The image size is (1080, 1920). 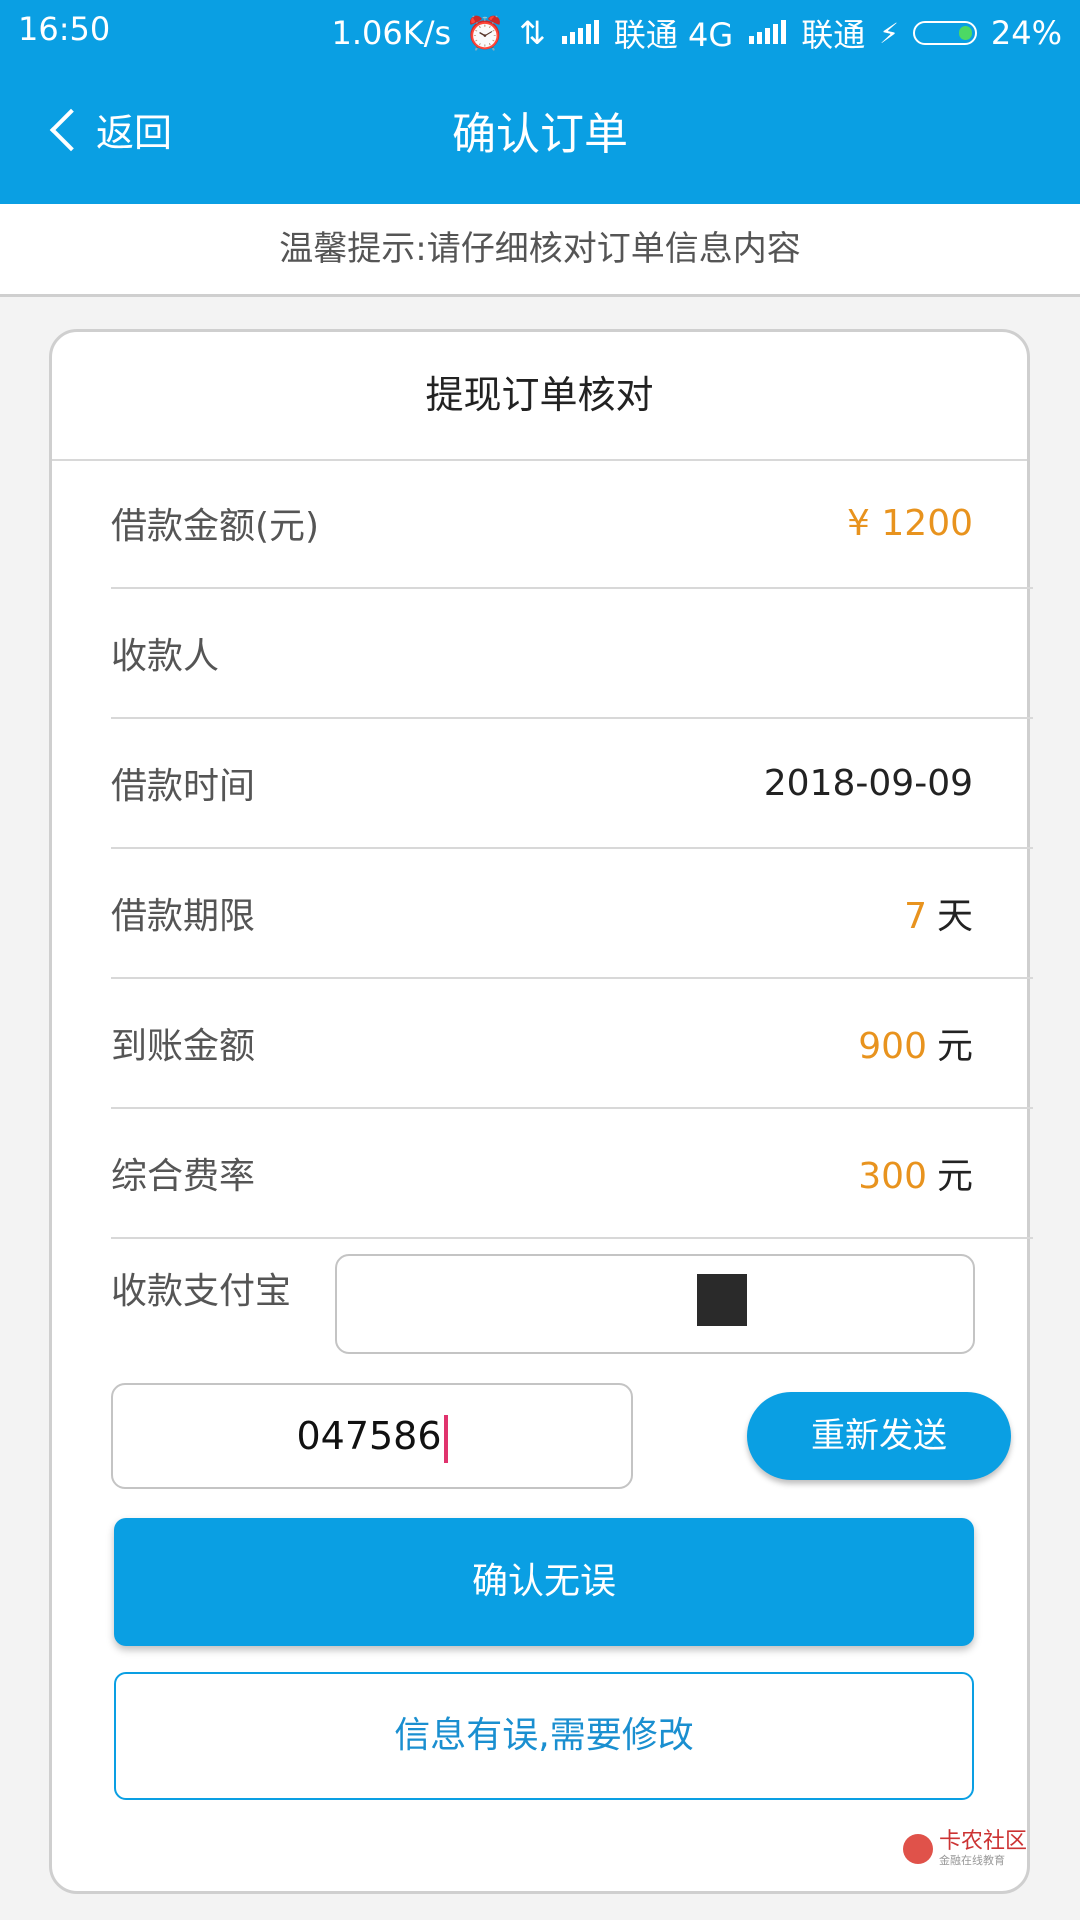 What do you see at coordinates (972, 1860) in the screenshot?
I see `watermark-sub: 金融在线教育` at bounding box center [972, 1860].